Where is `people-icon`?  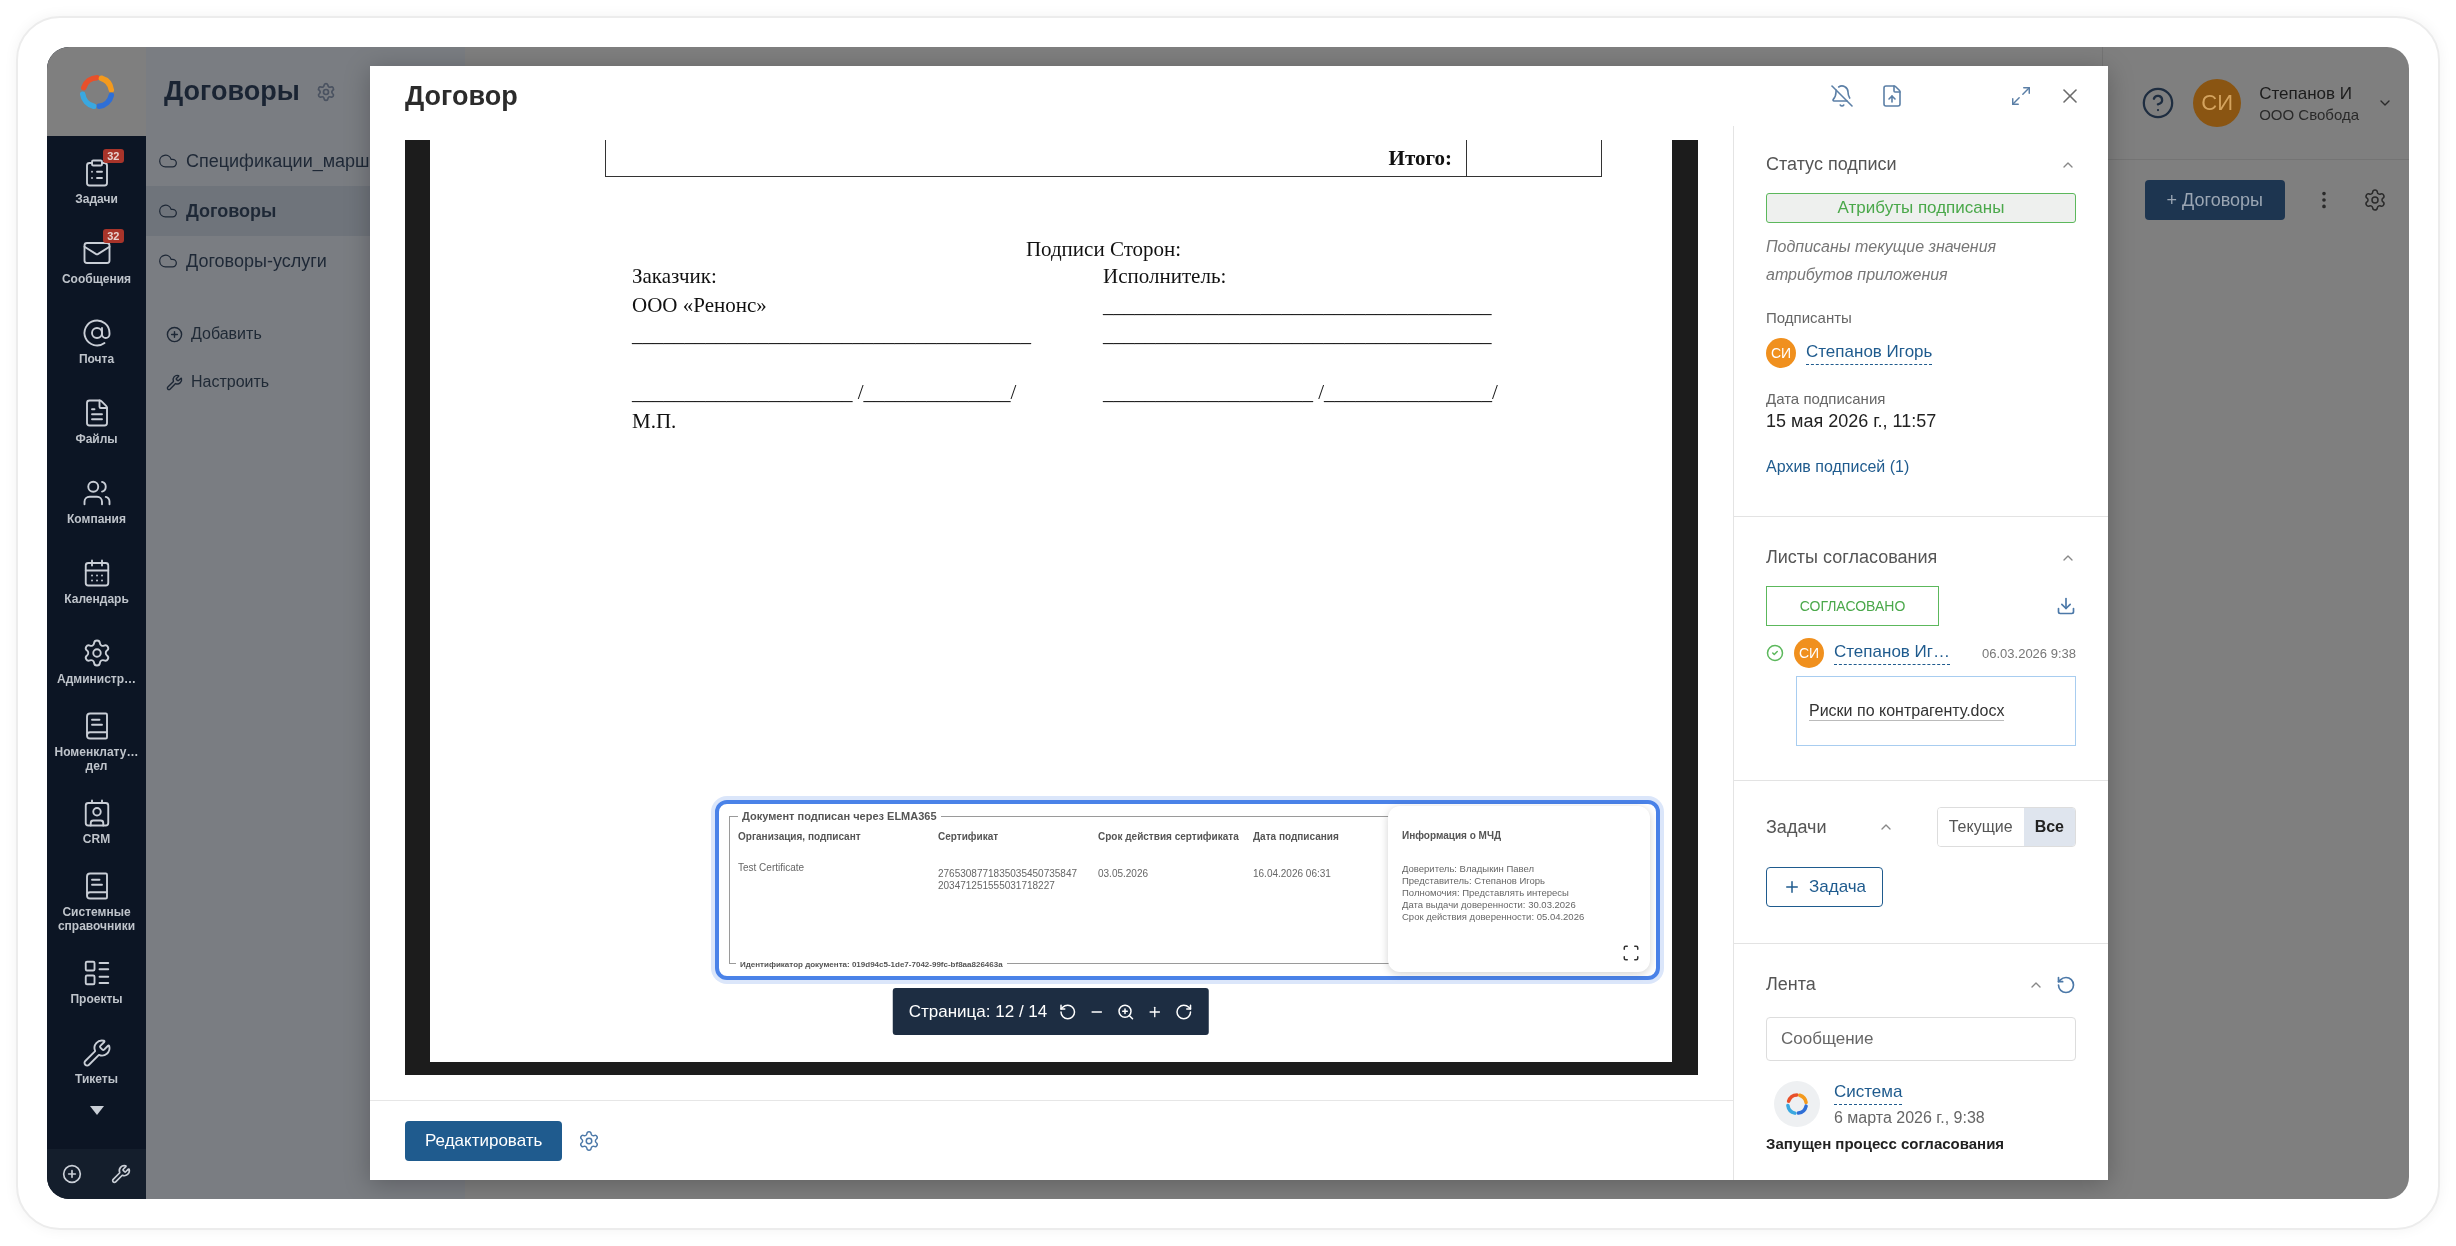
people-icon is located at coordinates (96, 493).